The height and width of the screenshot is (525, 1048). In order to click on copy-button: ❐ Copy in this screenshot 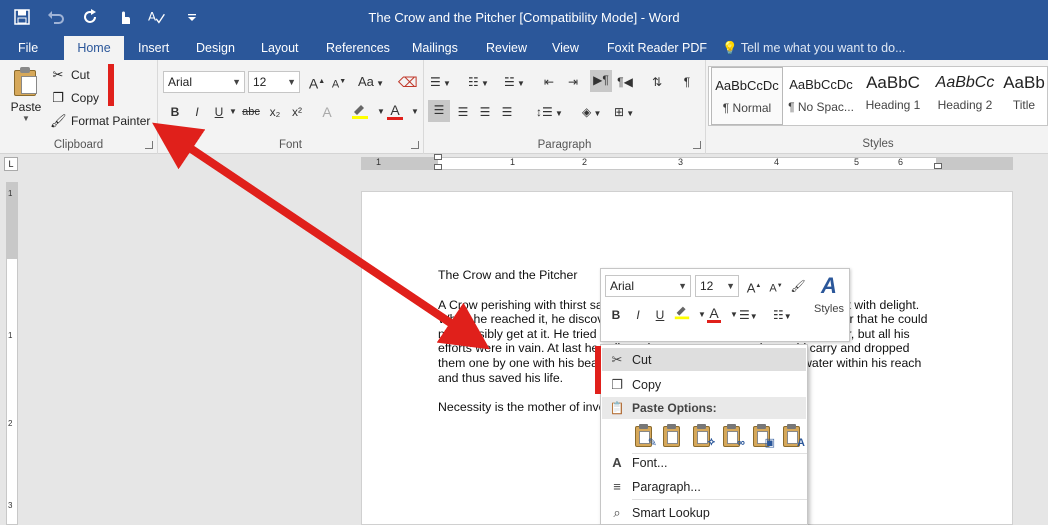, I will do `click(74, 98)`.